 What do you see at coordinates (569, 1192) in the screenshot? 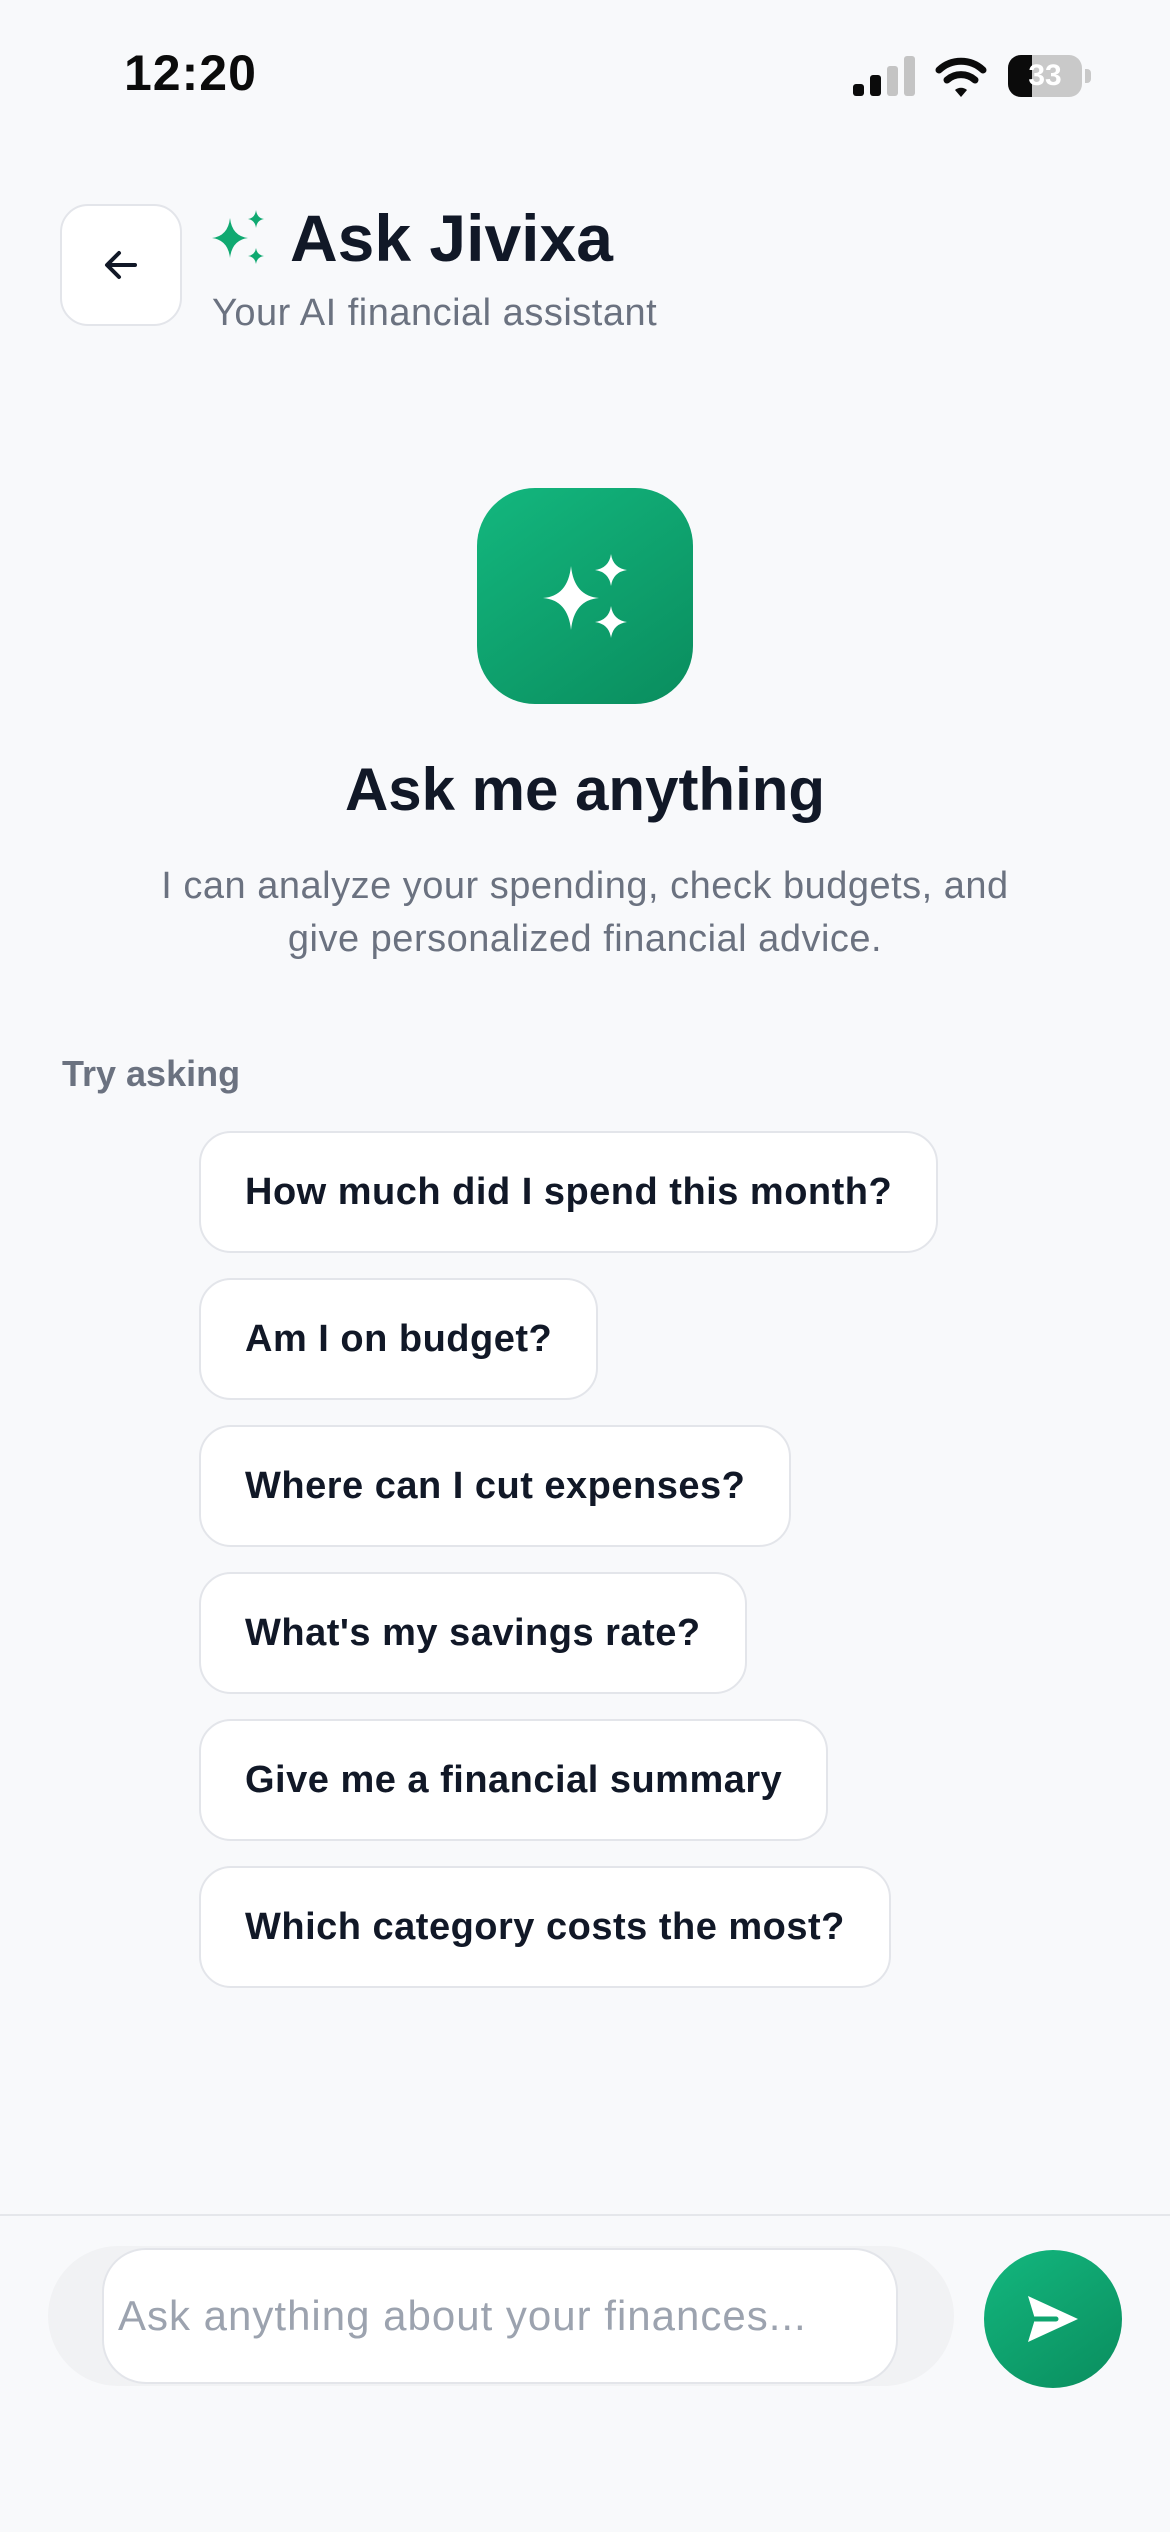
I see `suggestion-chip: How much did I spend this month?` at bounding box center [569, 1192].